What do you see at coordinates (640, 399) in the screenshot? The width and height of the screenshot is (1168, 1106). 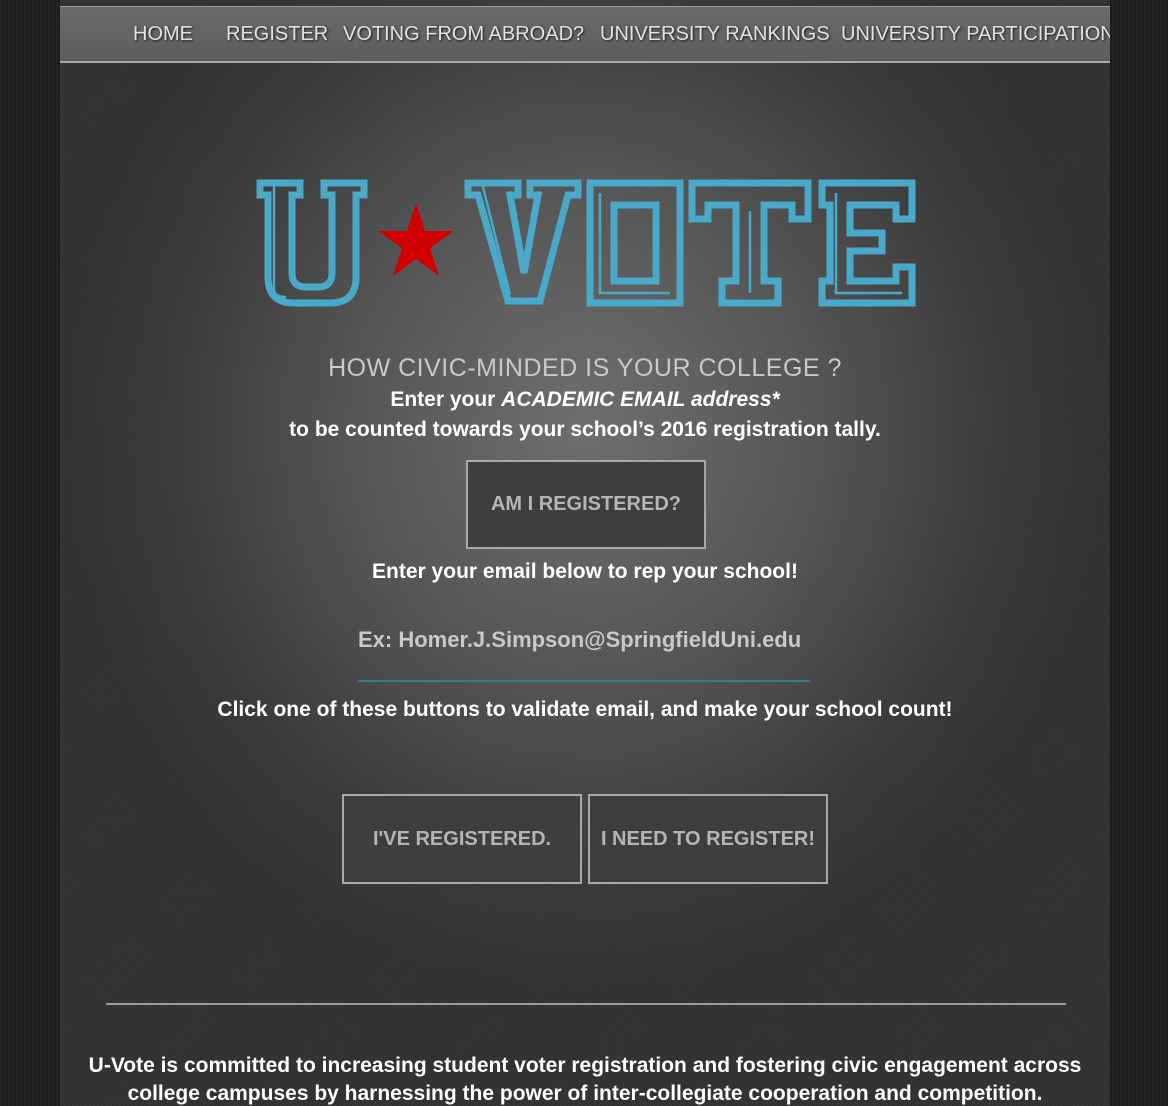 I see `academic-email-emphasis: ACADEMIC EMAIL address*` at bounding box center [640, 399].